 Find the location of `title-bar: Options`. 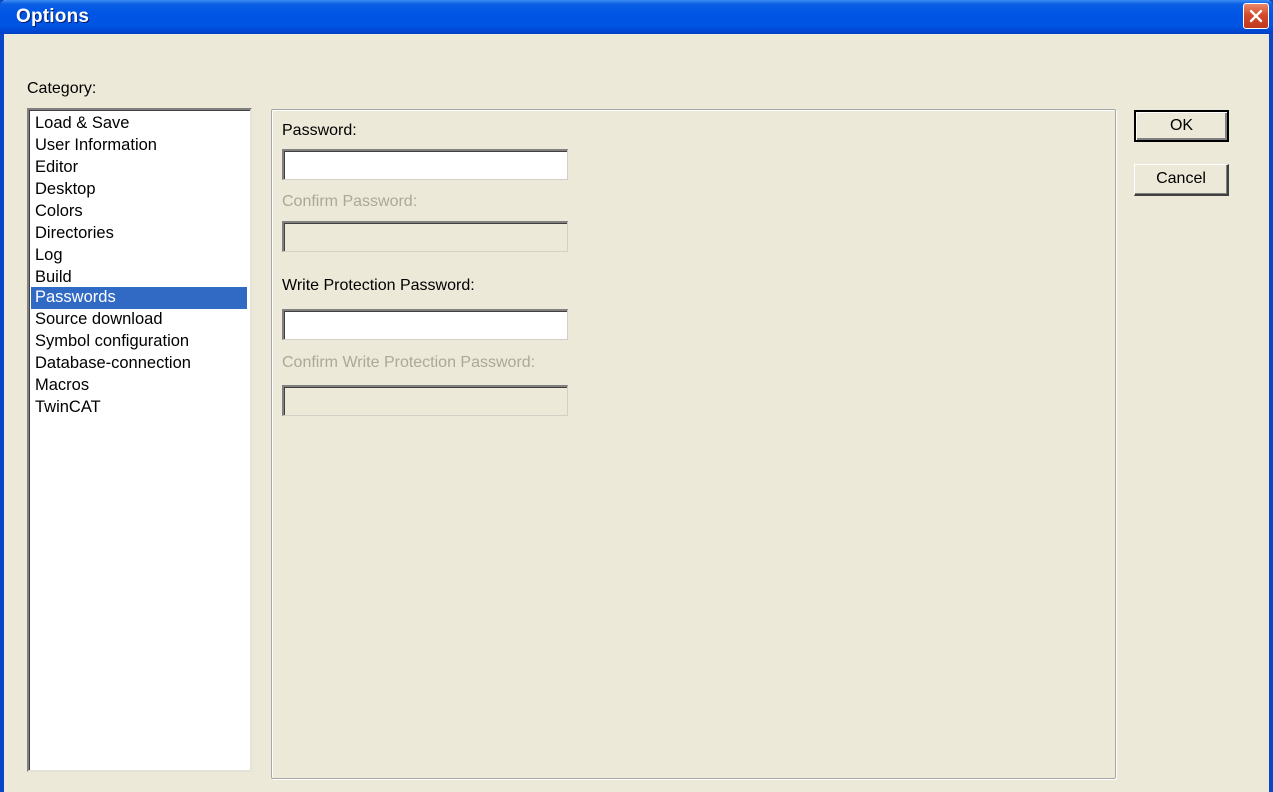

title-bar: Options is located at coordinates (636, 17).